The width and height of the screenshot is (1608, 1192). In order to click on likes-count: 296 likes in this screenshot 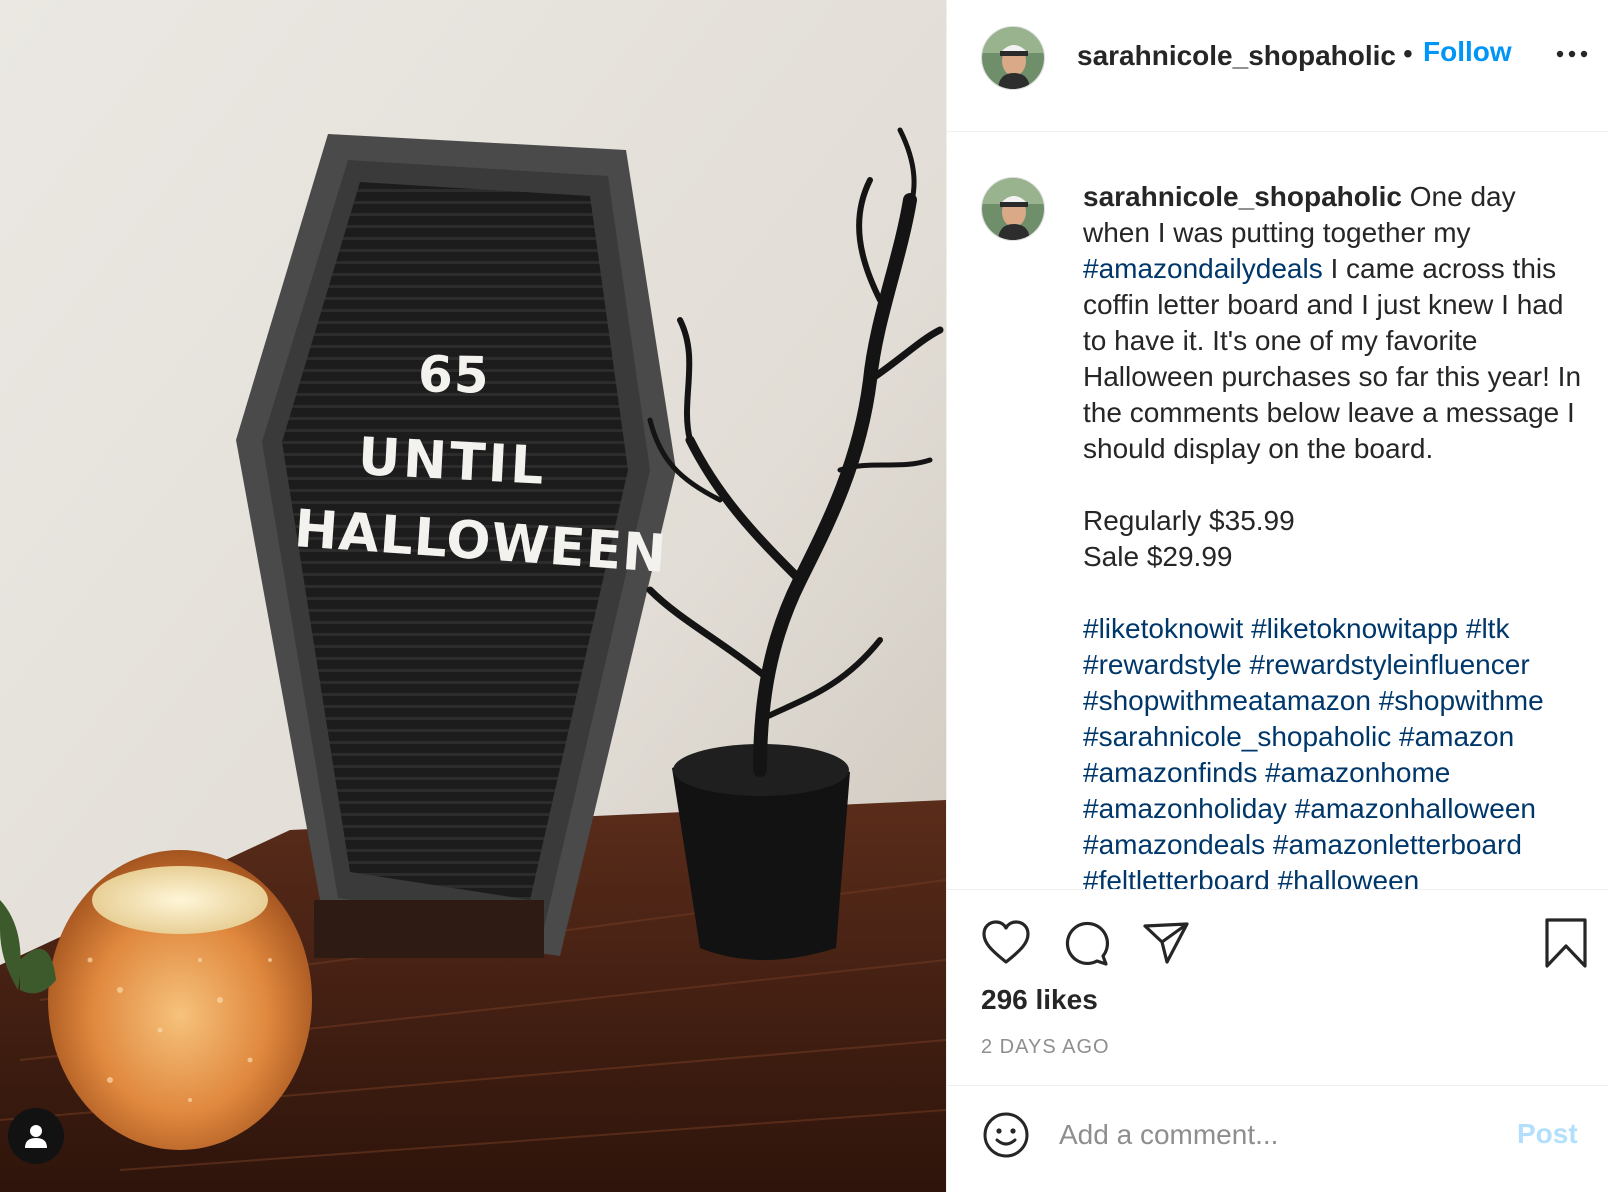, I will do `click(1039, 1000)`.